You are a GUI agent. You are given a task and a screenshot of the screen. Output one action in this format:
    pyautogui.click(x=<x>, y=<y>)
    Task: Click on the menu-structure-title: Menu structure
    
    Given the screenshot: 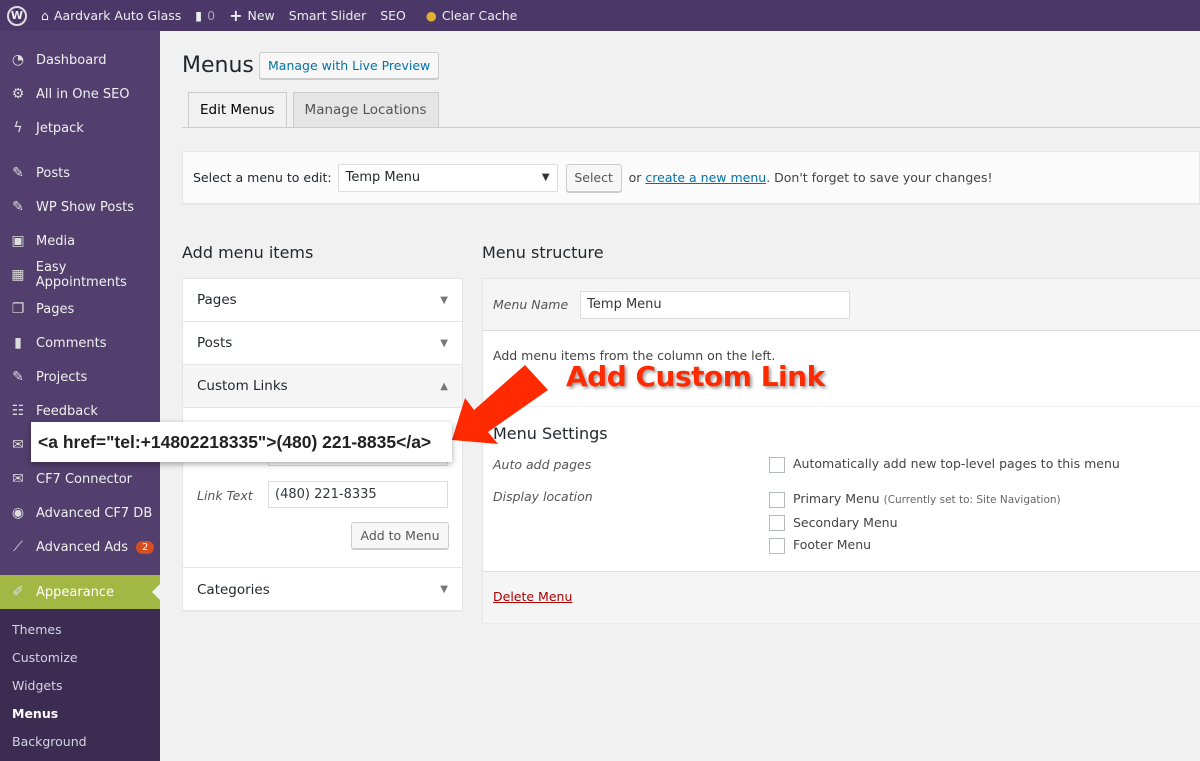 What is the action you would take?
    pyautogui.click(x=543, y=252)
    